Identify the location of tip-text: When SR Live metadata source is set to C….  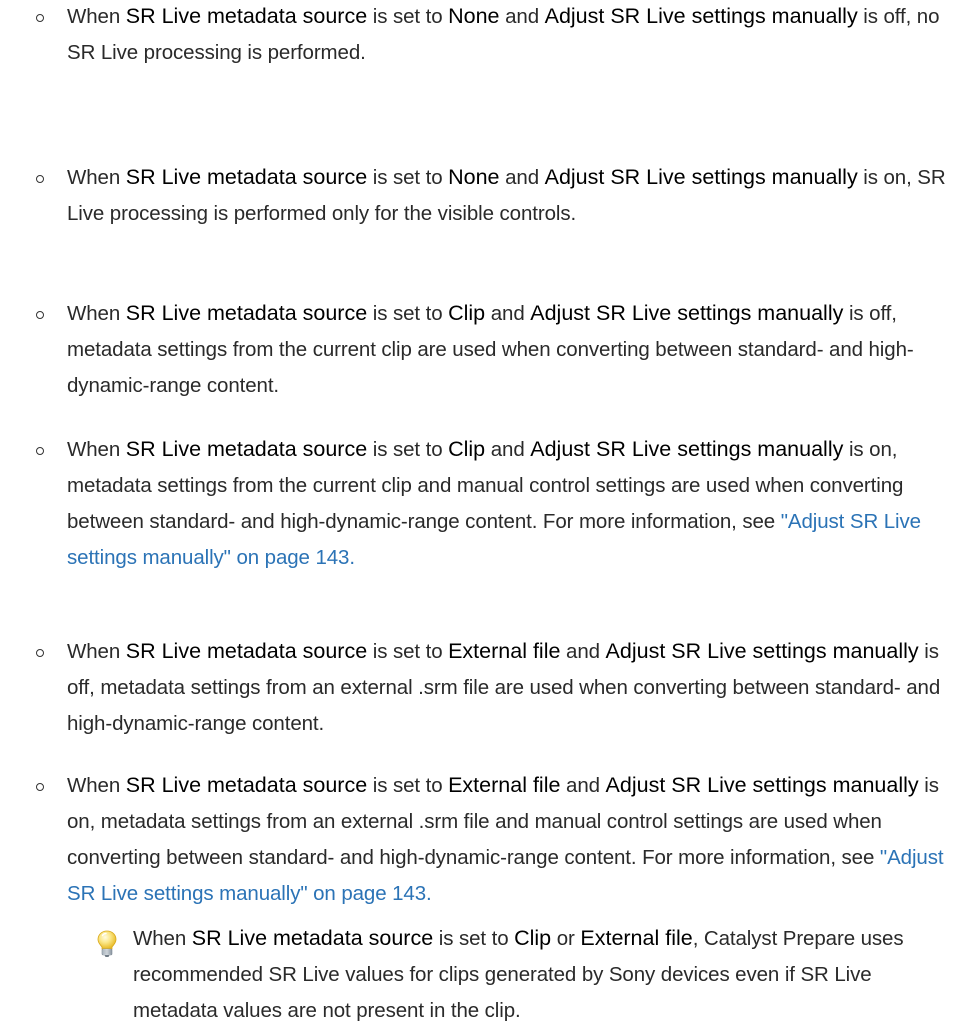
(518, 974).